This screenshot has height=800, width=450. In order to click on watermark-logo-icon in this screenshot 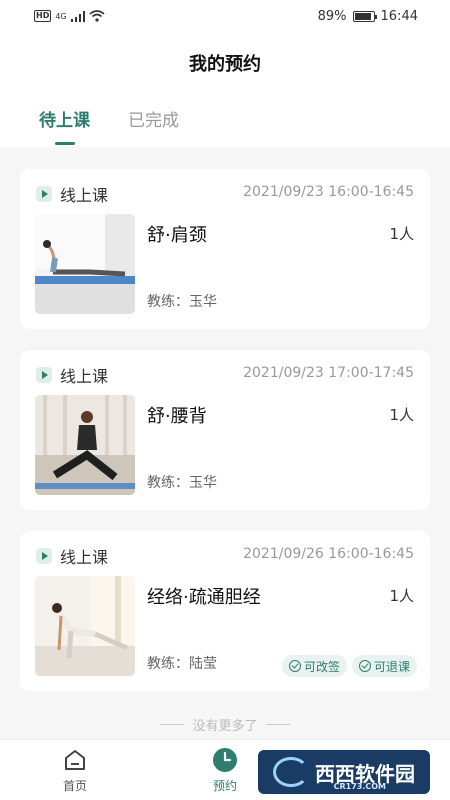, I will do `click(291, 772)`.